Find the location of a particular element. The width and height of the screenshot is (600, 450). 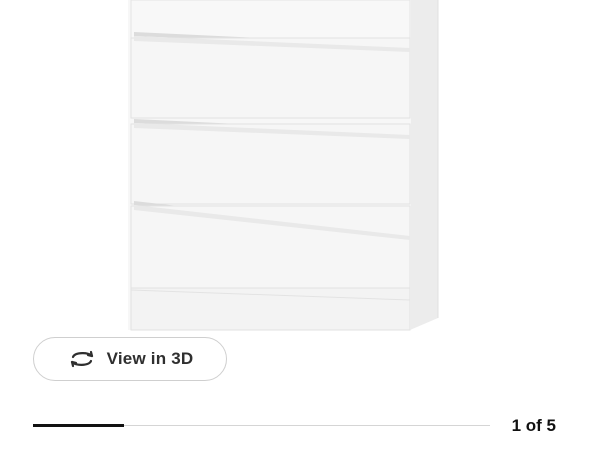

image-counter: 1 of 5 is located at coordinates (533, 425).